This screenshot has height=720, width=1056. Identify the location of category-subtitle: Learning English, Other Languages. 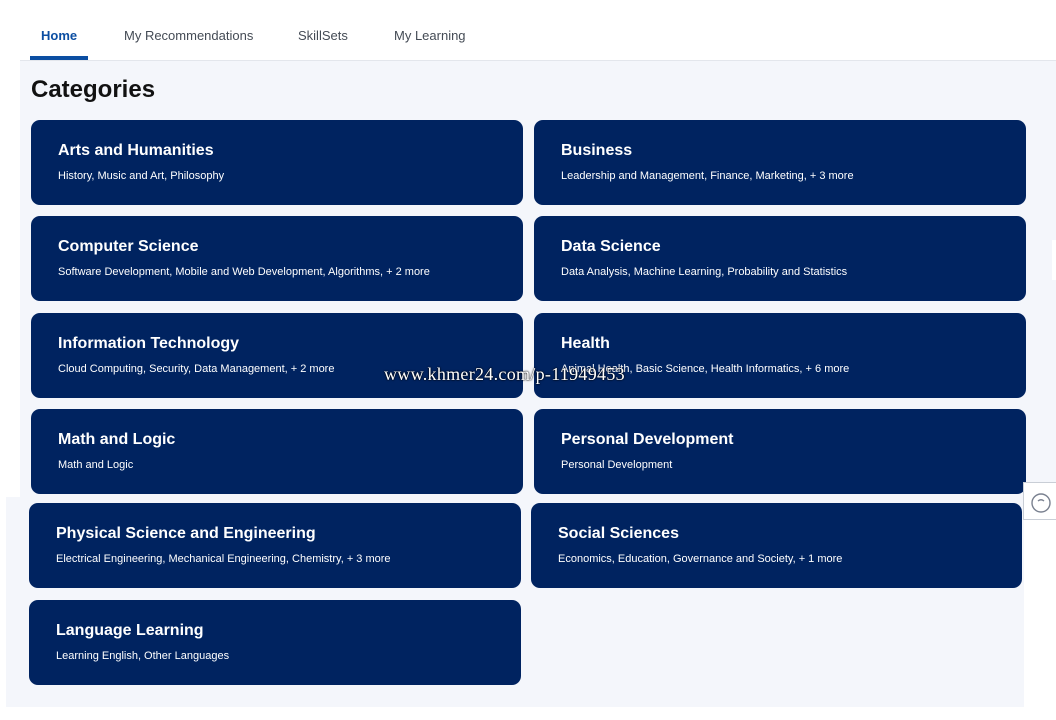
(143, 656).